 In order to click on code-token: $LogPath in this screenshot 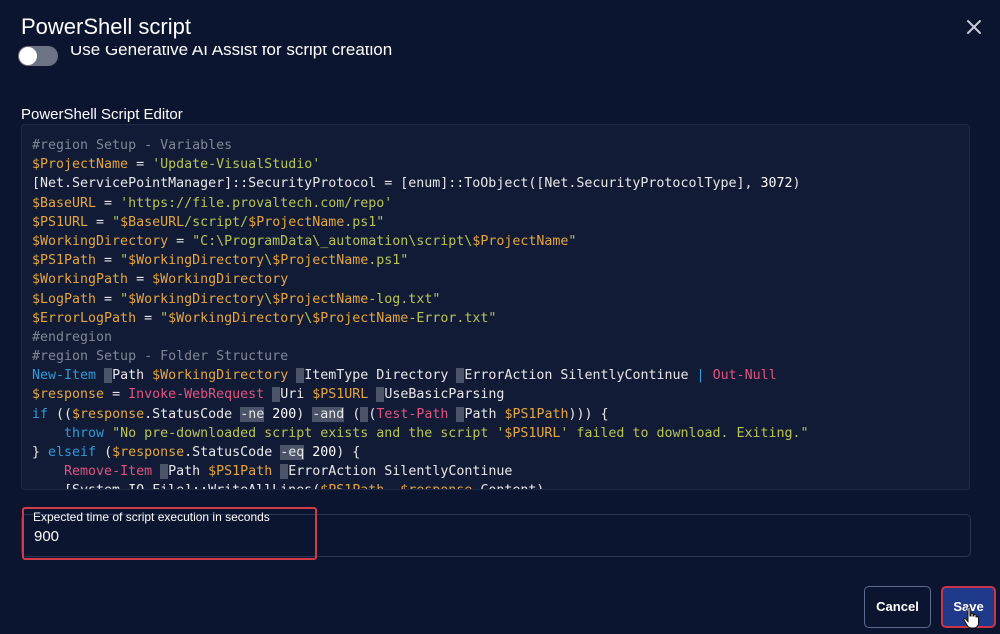, I will do `click(64, 299)`.